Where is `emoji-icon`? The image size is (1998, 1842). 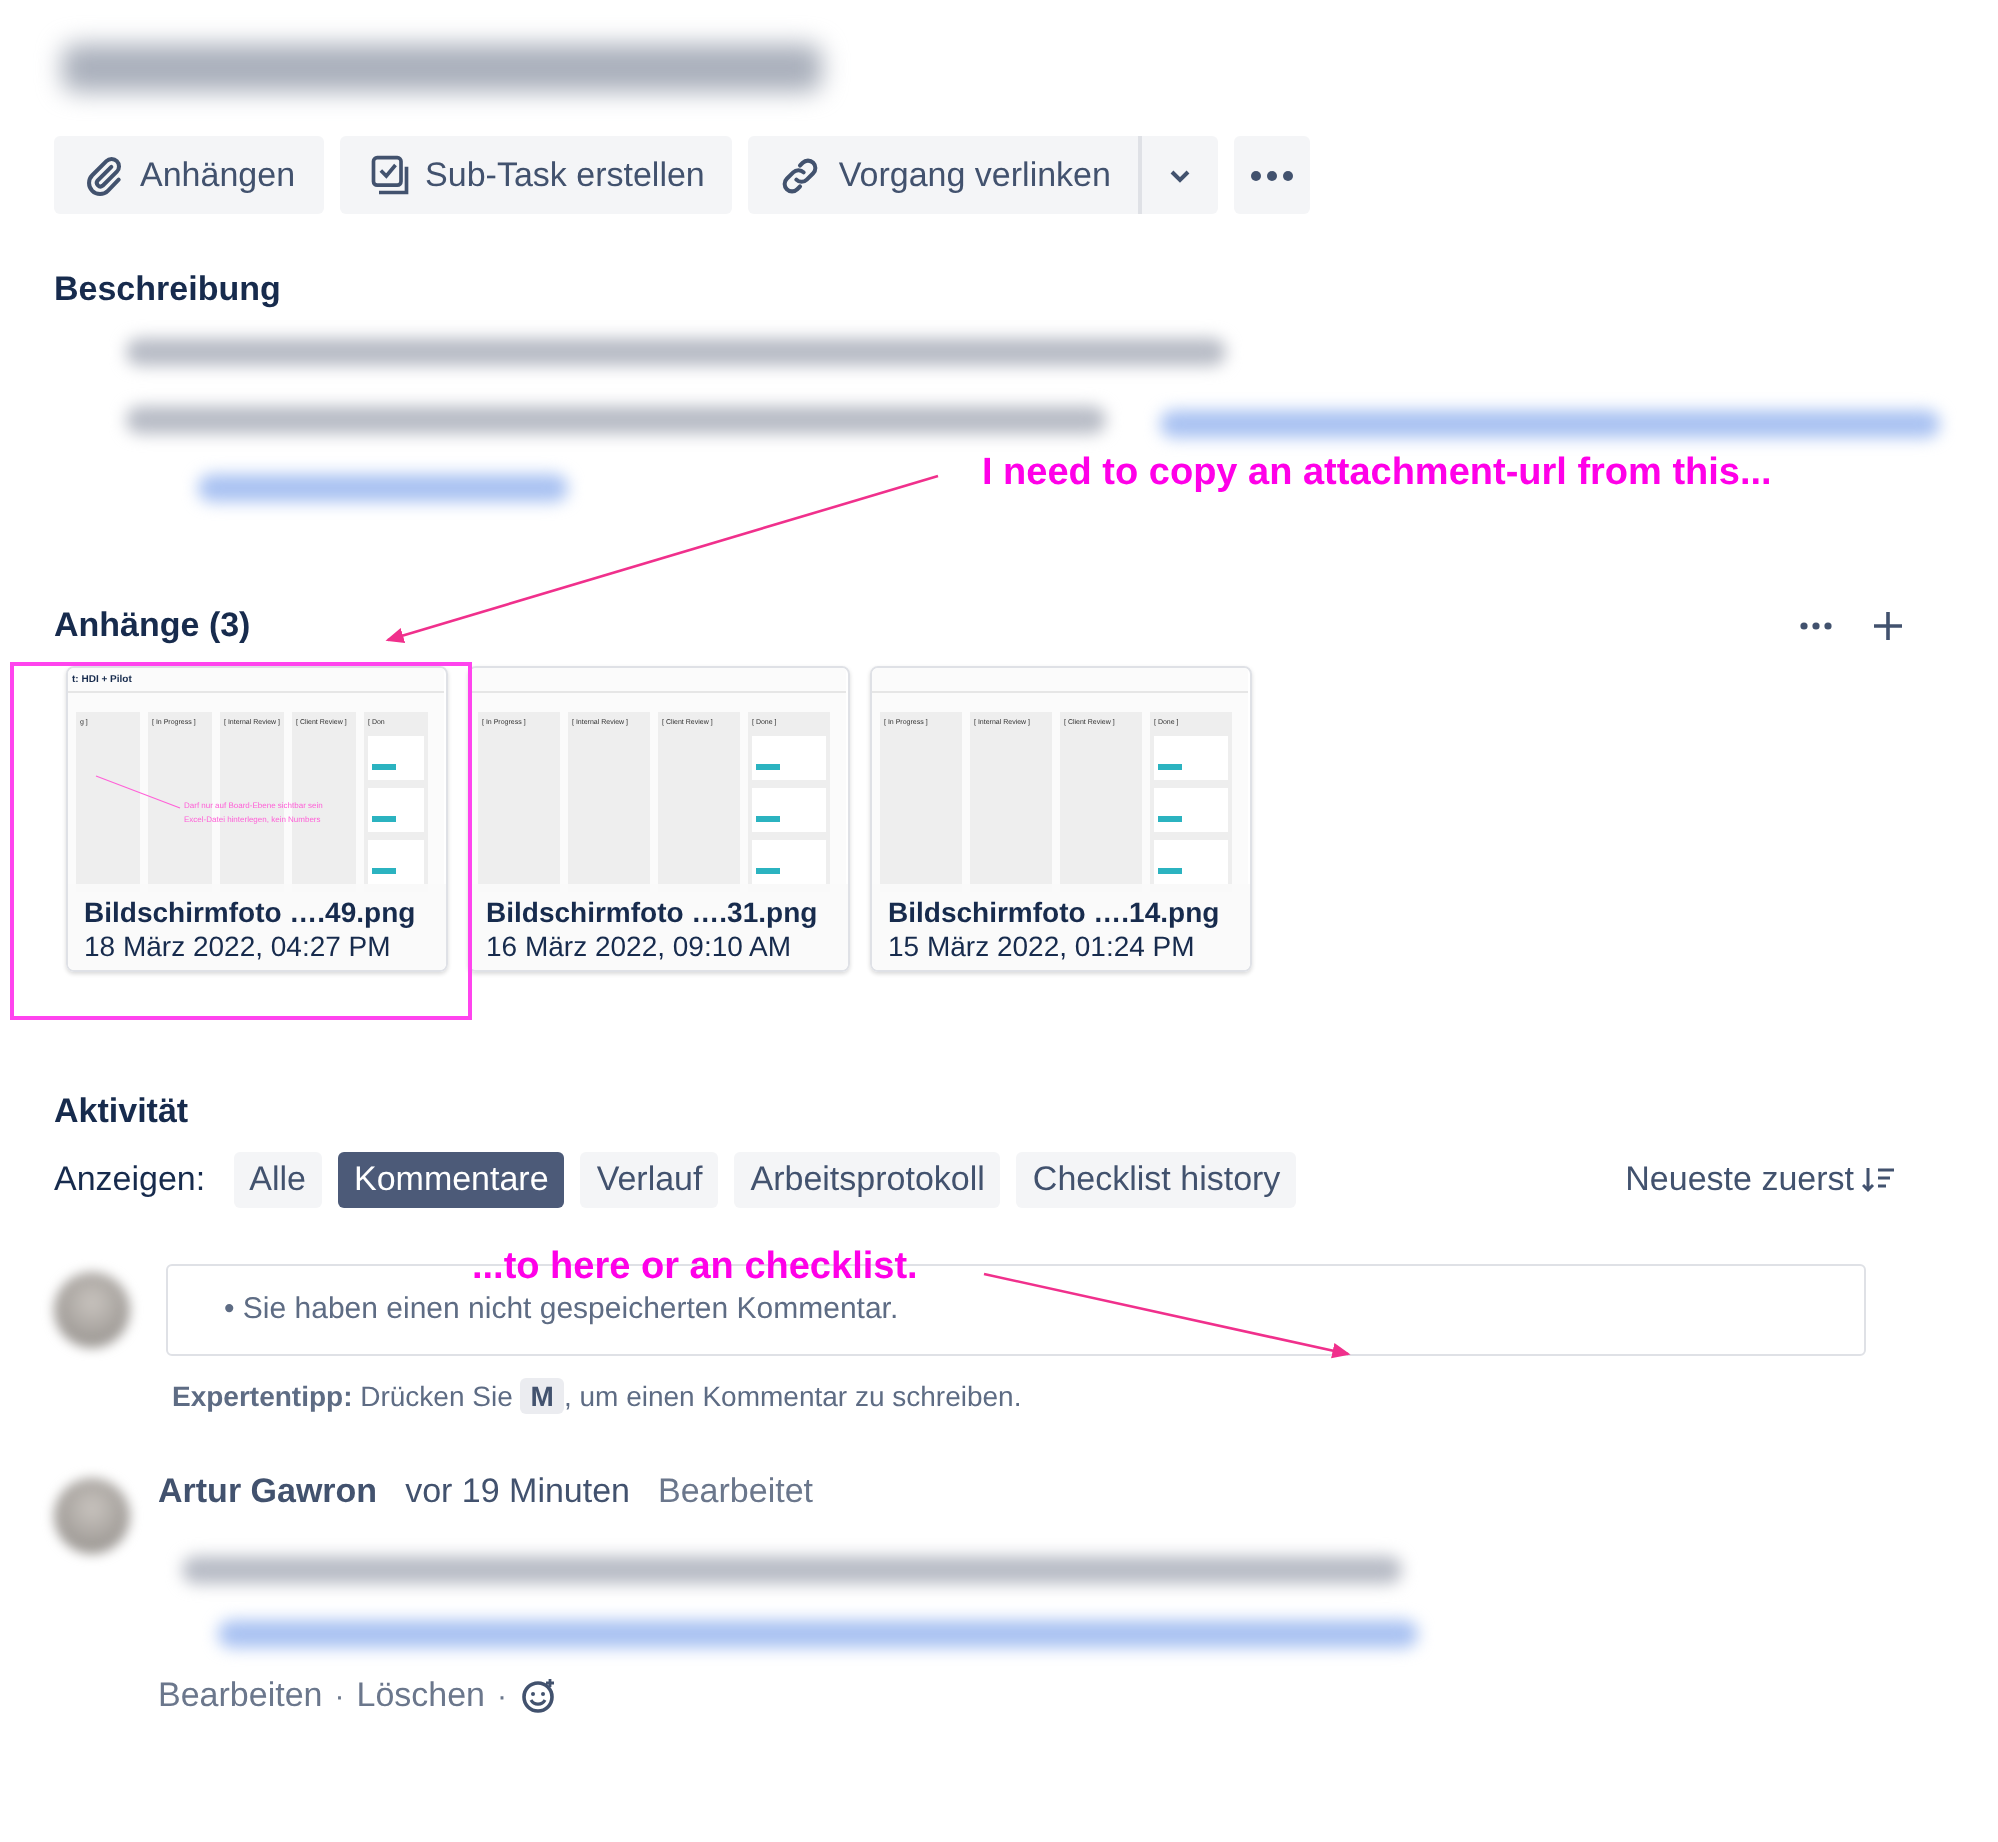
emoji-icon is located at coordinates (537, 1696).